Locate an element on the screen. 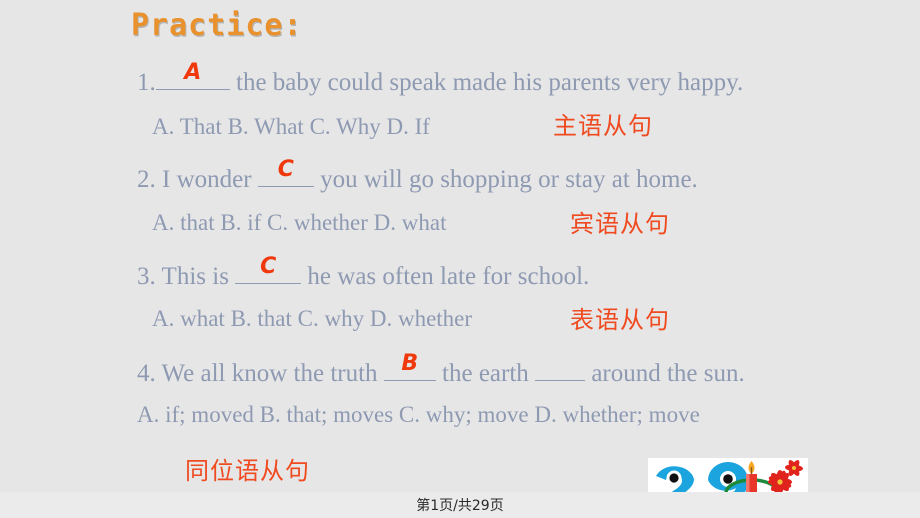 This screenshot has width=920, height=518. question-3-text-before: This is is located at coordinates (195, 276).